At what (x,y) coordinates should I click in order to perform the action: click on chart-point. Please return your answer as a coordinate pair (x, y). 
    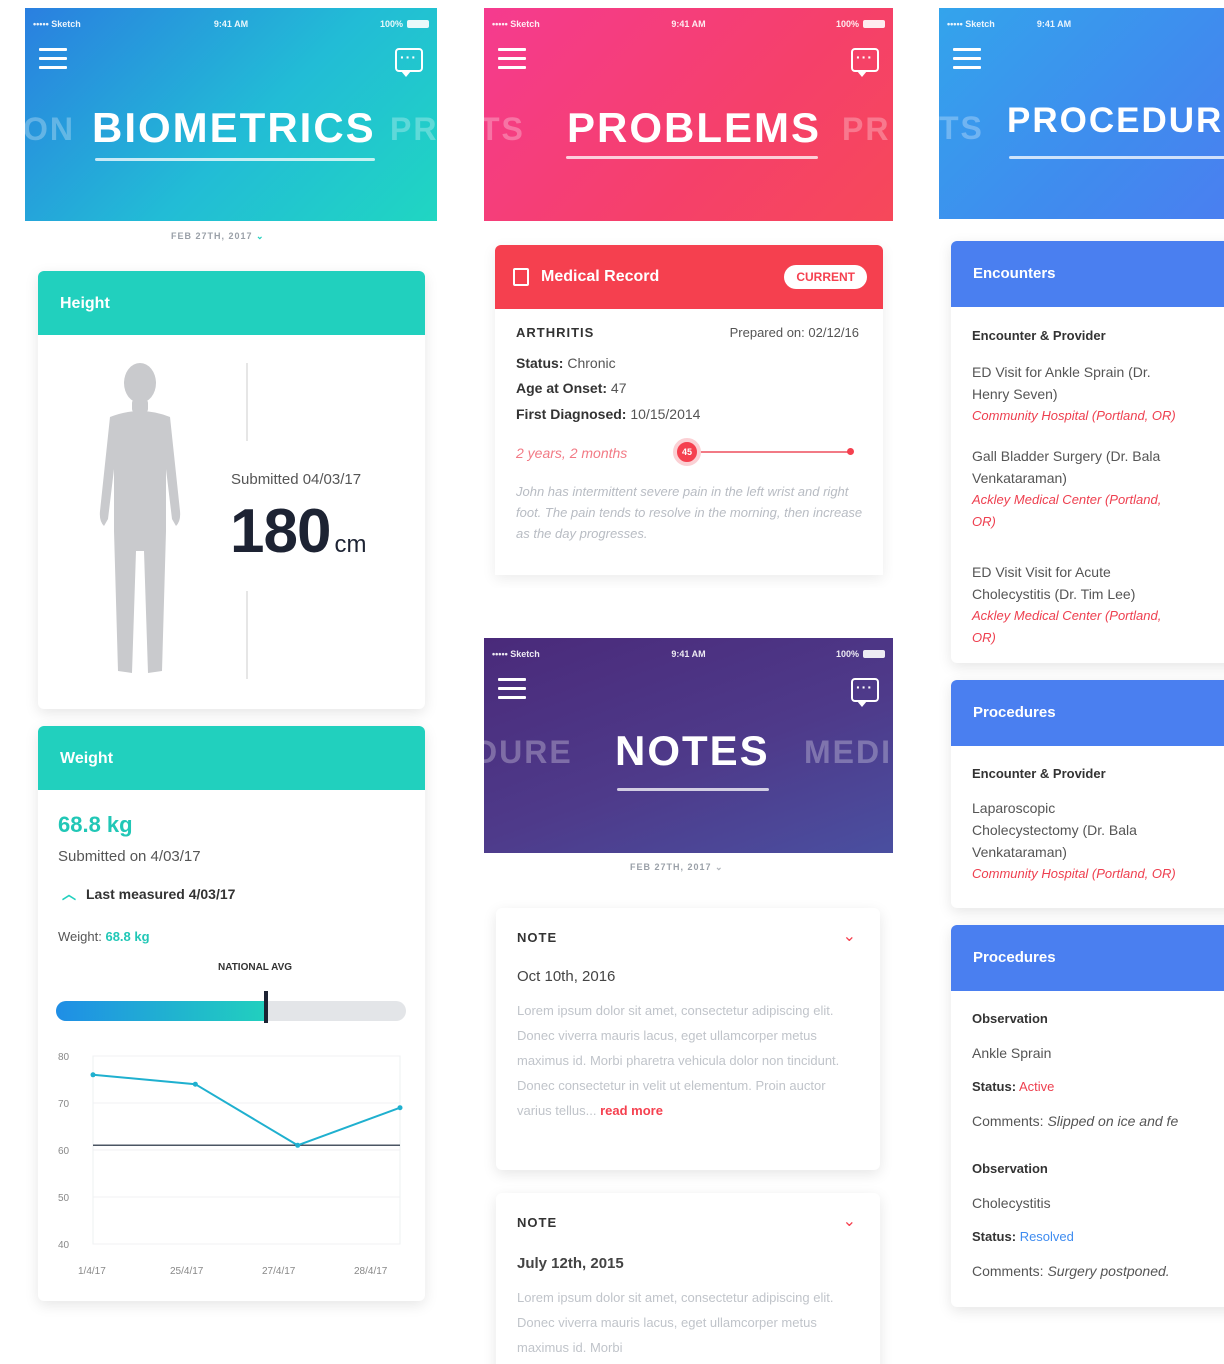
    Looking at the image, I should click on (400, 1108).